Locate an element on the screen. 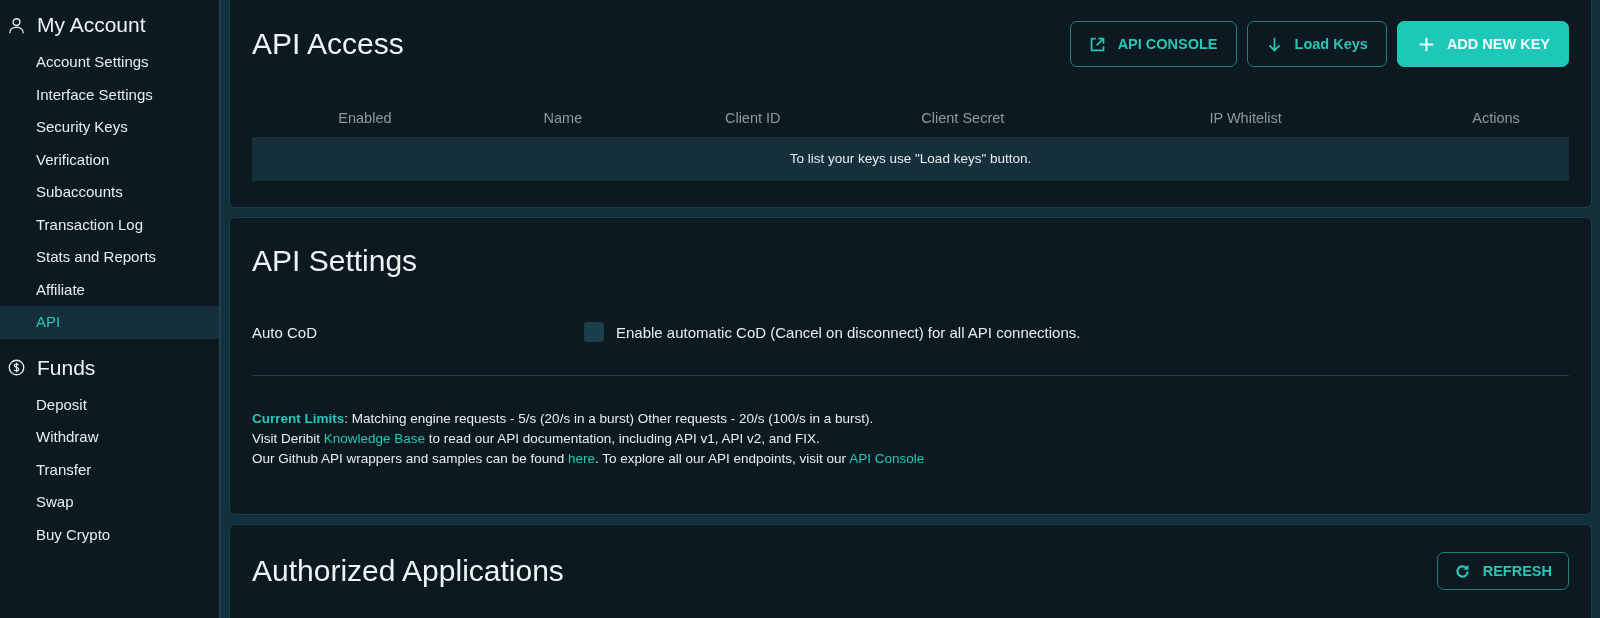  column-header: Client Secret is located at coordinates (963, 118).